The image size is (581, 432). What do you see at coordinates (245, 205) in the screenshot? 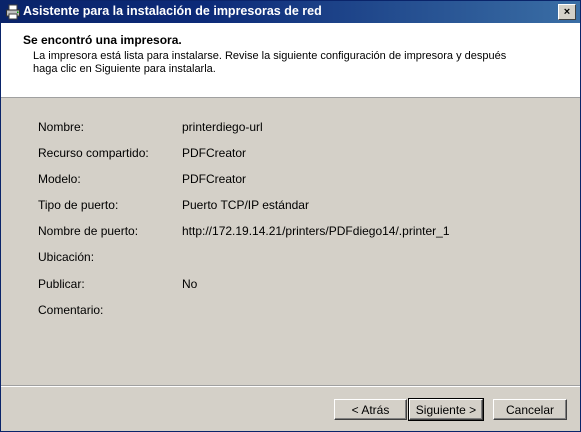
I see `detail-value: Puerto TCP/IP estándar` at bounding box center [245, 205].